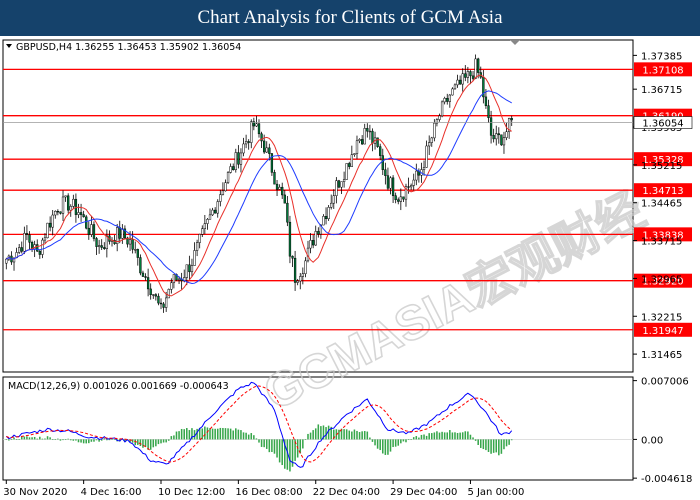 The height and width of the screenshot is (500, 700). I want to click on chart-title-bar: Chart Analysis for Clients of GCM Asia, so click(350, 18).